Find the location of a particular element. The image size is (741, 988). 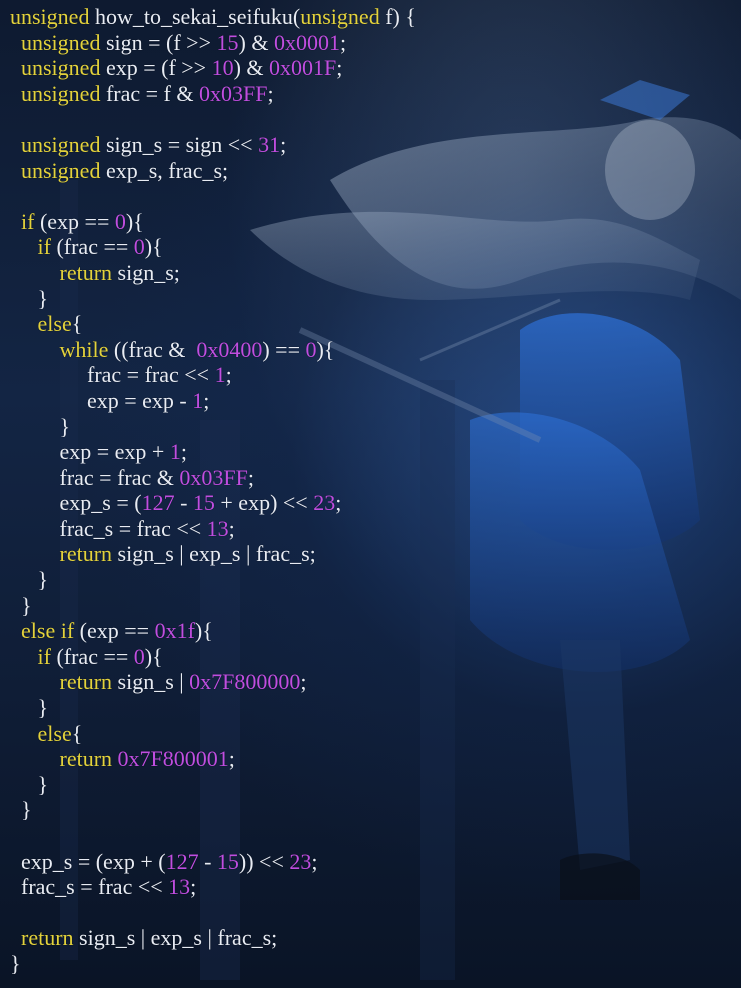

code-line: if (frac == 0){ is located at coordinates (370, 657).